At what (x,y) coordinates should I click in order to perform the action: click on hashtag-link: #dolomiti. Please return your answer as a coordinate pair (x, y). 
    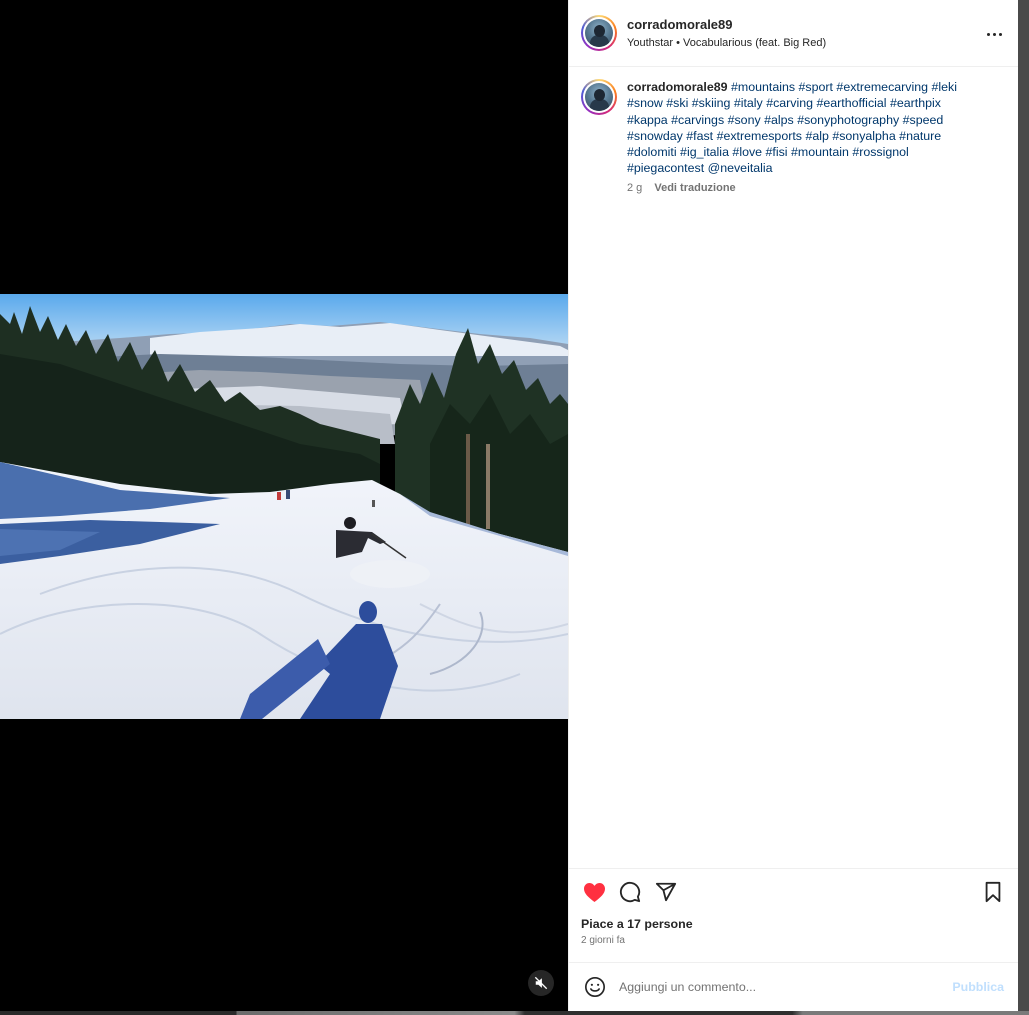
    Looking at the image, I should click on (652, 152).